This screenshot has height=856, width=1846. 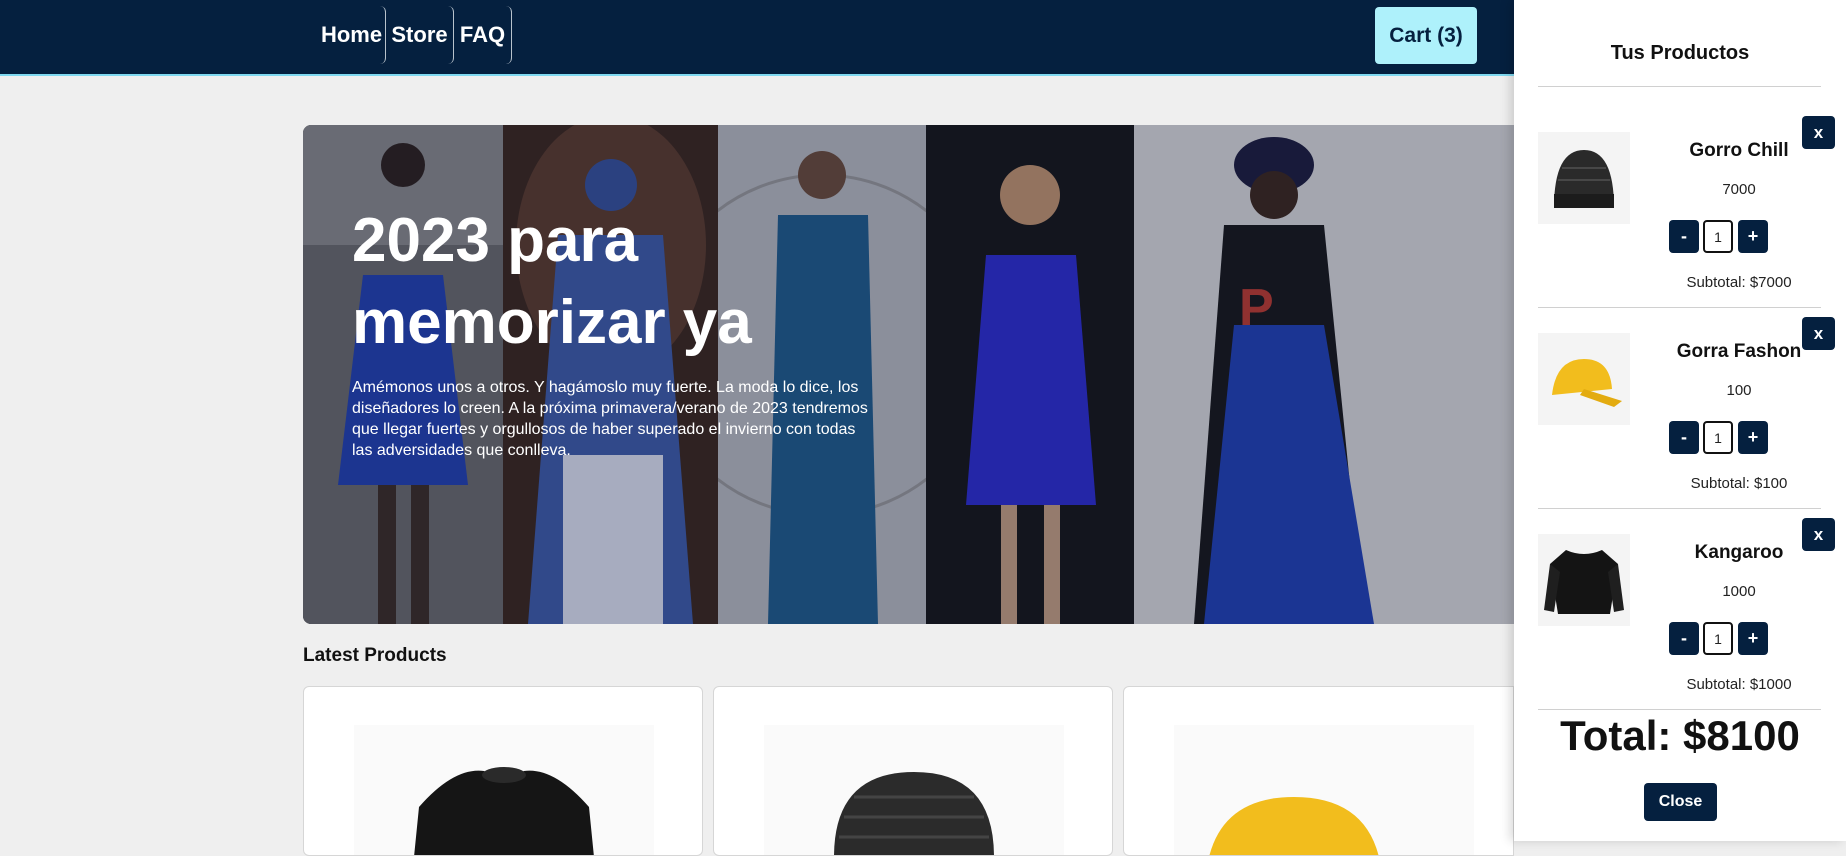 I want to click on cart-item: x Gorro Chill 7000 - + Subtotal: $7000, so click(x=1680, y=216).